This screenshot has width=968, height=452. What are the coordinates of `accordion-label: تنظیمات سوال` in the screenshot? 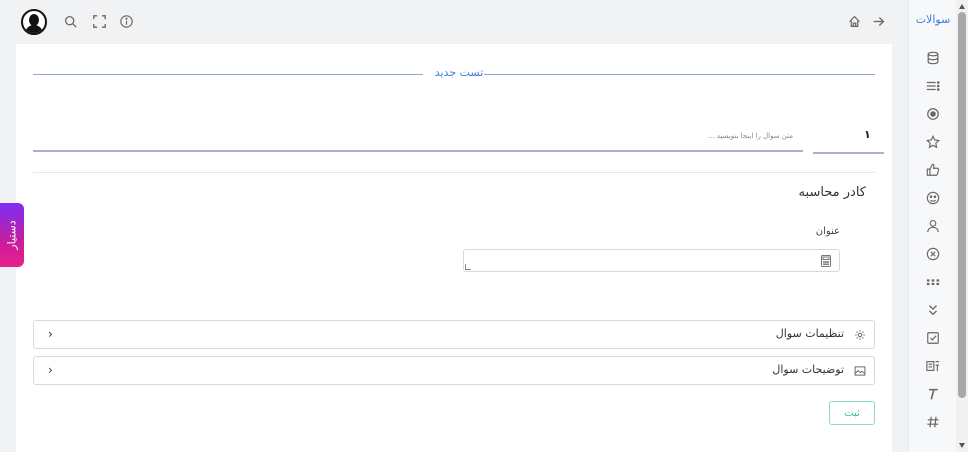 It's located at (809, 333).